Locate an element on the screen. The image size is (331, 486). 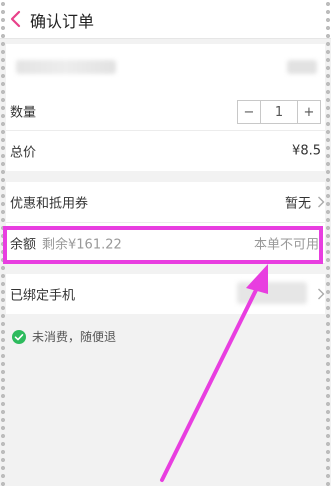
total-price-value: ¥8.5 is located at coordinates (306, 151).